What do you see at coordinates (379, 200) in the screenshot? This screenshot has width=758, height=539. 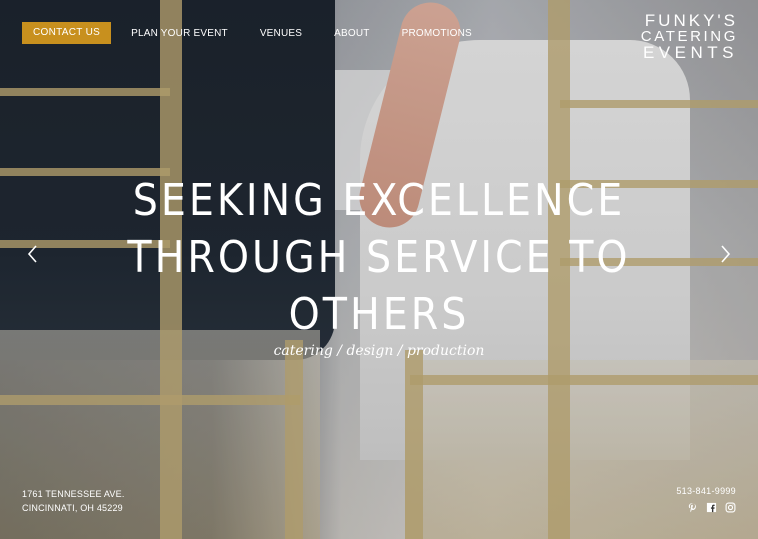 I see `headline-line-1: SEEKING EXCELLENCE` at bounding box center [379, 200].